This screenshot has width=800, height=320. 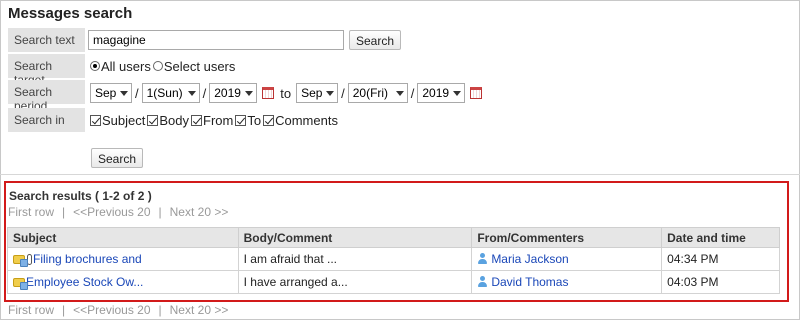 What do you see at coordinates (46, 70) in the screenshot?
I see `search-target-label: Search target` at bounding box center [46, 70].